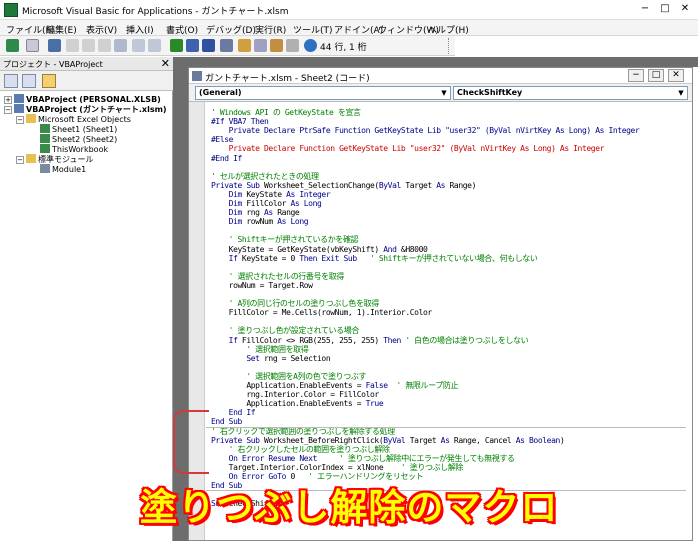  What do you see at coordinates (154, 45) in the screenshot?
I see `redo-icon` at bounding box center [154, 45].